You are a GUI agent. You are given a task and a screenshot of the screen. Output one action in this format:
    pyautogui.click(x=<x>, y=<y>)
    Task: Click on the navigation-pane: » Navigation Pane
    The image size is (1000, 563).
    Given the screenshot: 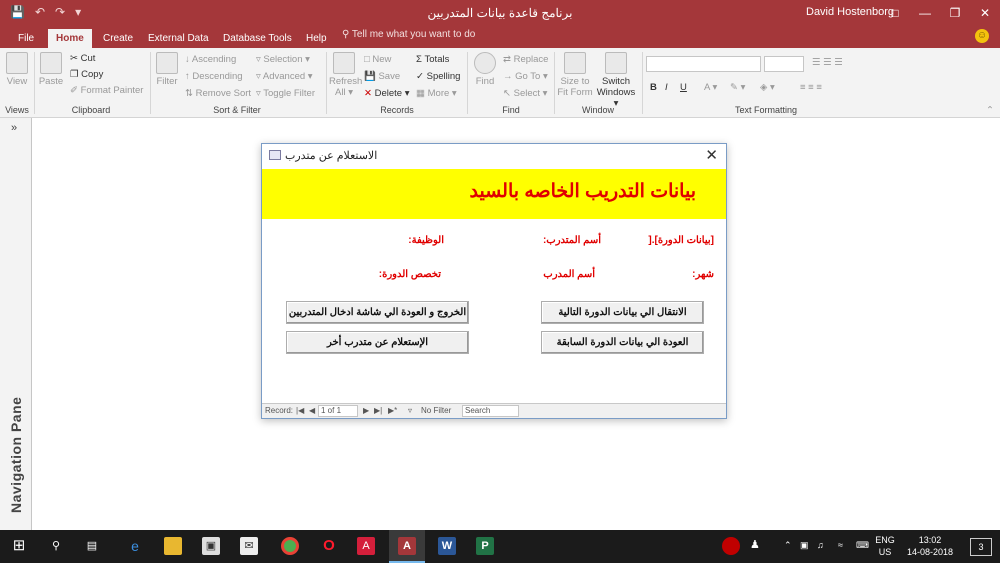 What is the action you would take?
    pyautogui.click(x=16, y=324)
    